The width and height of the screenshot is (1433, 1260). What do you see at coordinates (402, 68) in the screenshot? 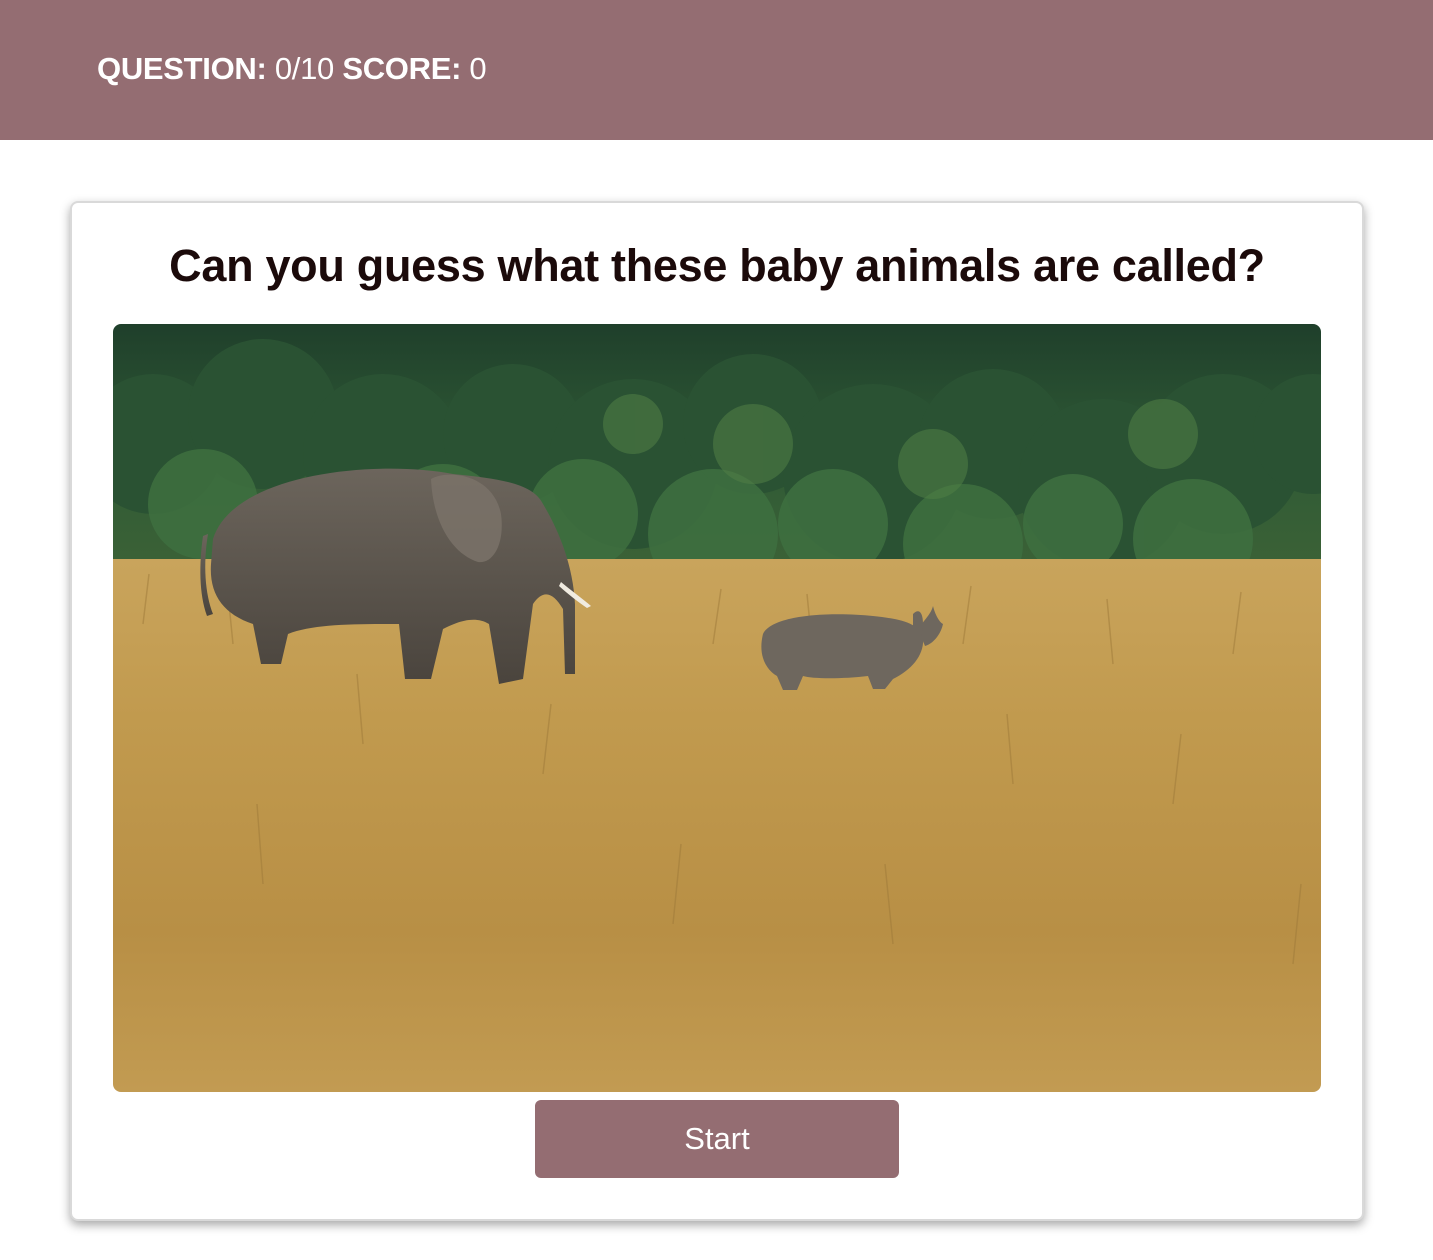
I see `score-label: SCORE:` at bounding box center [402, 68].